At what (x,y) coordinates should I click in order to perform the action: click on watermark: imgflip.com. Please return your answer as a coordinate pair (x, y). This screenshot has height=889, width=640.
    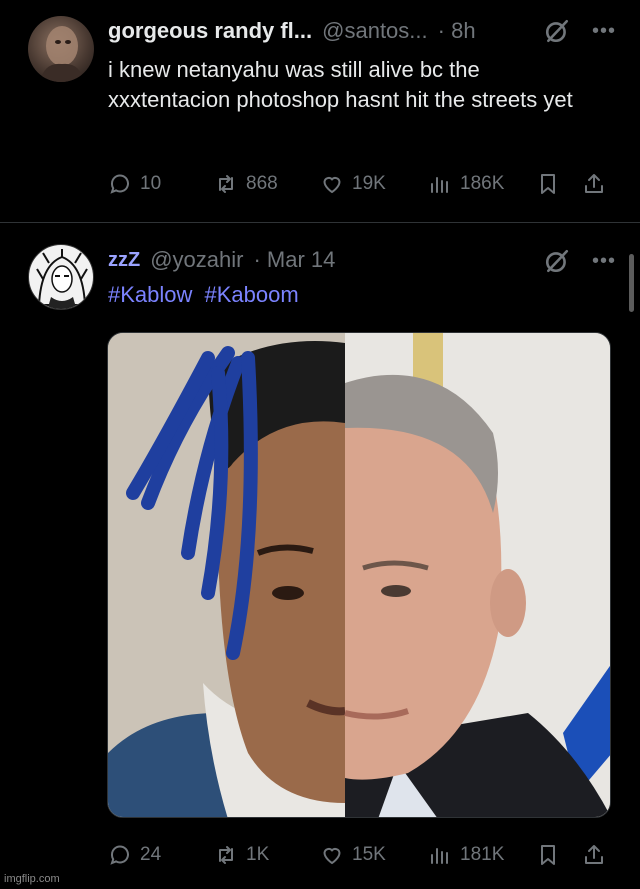
    Looking at the image, I should click on (32, 879).